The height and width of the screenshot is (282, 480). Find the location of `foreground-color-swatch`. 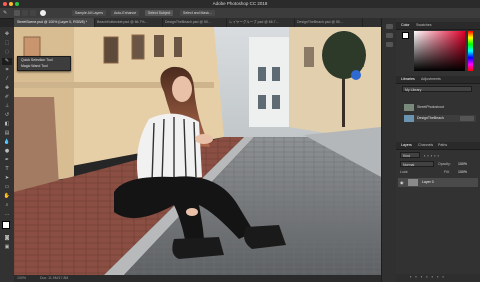

foreground-color-swatch is located at coordinates (6, 225).